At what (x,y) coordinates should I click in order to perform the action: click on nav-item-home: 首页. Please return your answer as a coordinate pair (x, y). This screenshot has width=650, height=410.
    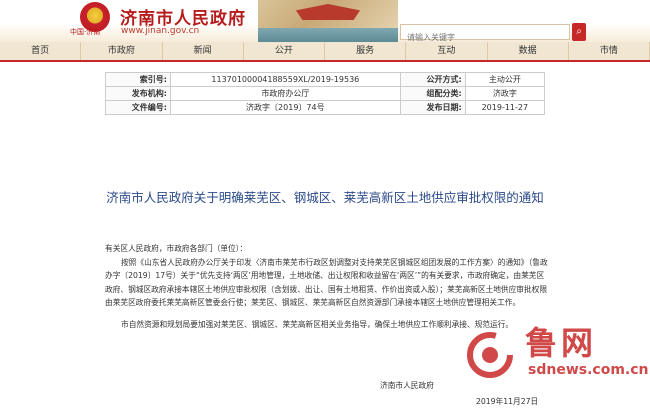
    Looking at the image, I should click on (41, 51).